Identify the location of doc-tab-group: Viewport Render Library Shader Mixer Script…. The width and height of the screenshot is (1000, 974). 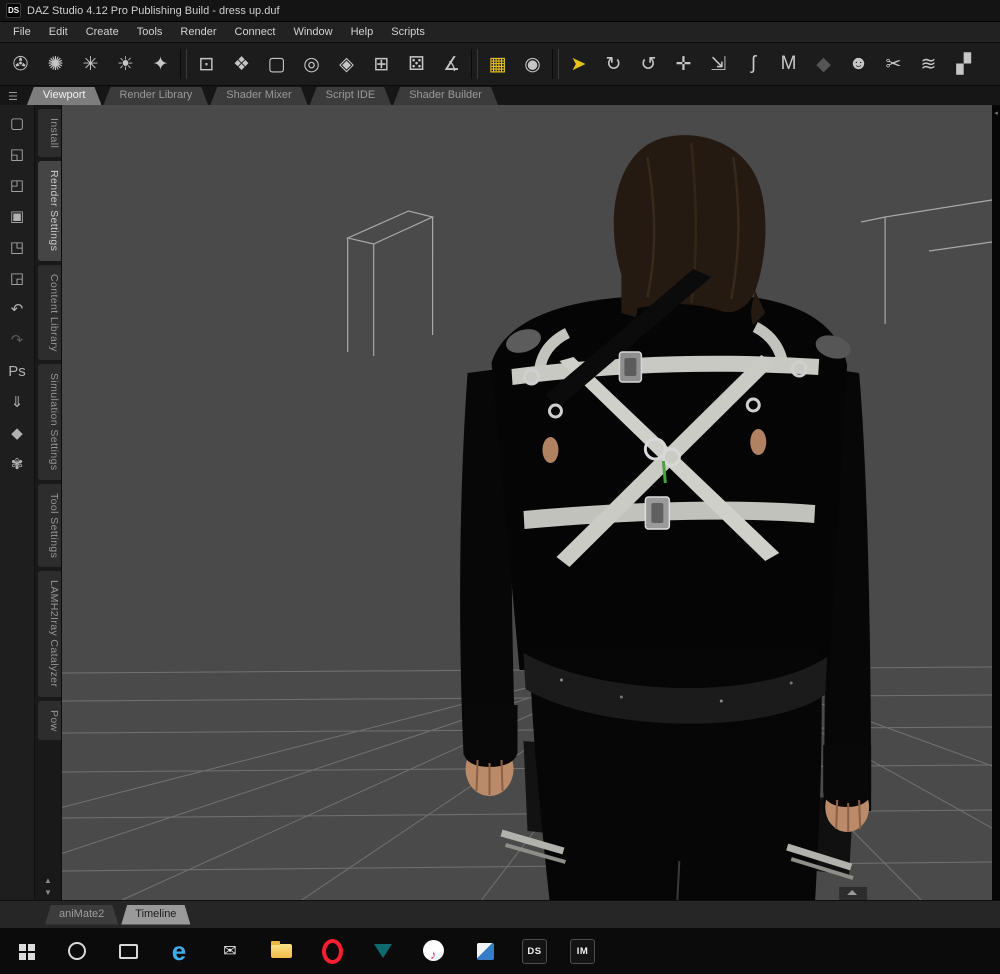
(262, 96).